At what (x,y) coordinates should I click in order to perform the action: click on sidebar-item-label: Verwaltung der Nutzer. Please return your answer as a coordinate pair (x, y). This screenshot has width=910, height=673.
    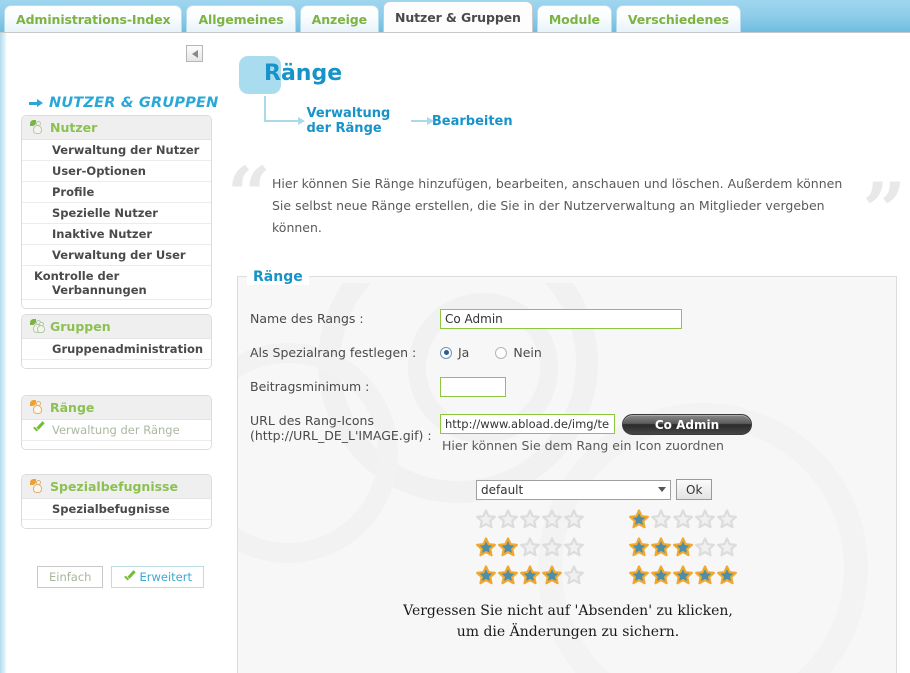
    Looking at the image, I should click on (126, 150).